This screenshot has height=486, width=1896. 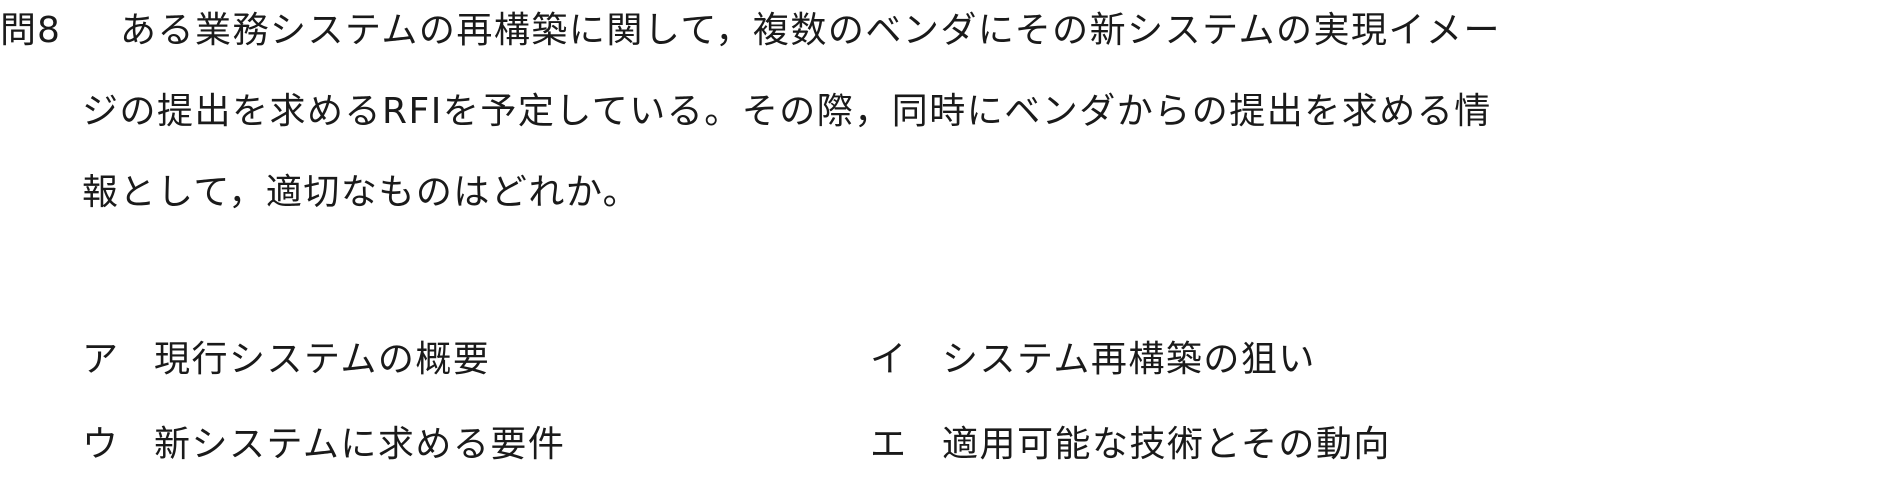 I want to click on answer-choice-e: エ適用可能な技術とその動向, so click(x=1130, y=445).